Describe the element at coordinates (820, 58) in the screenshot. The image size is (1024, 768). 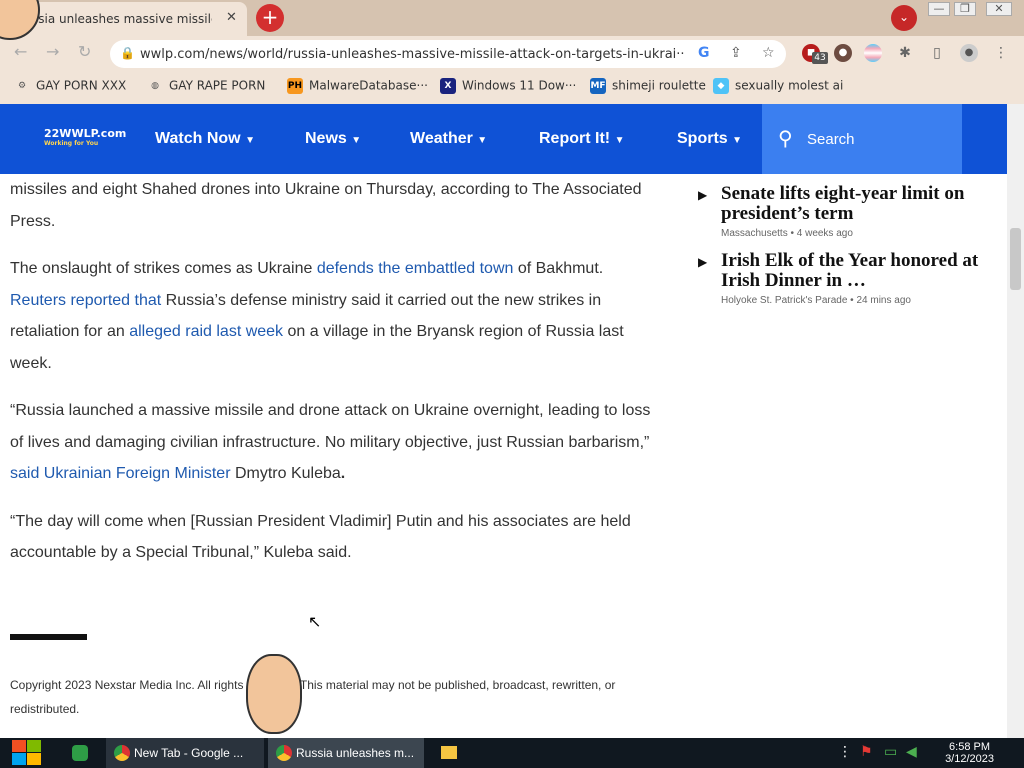
I see `extension-badge: 43` at that location.